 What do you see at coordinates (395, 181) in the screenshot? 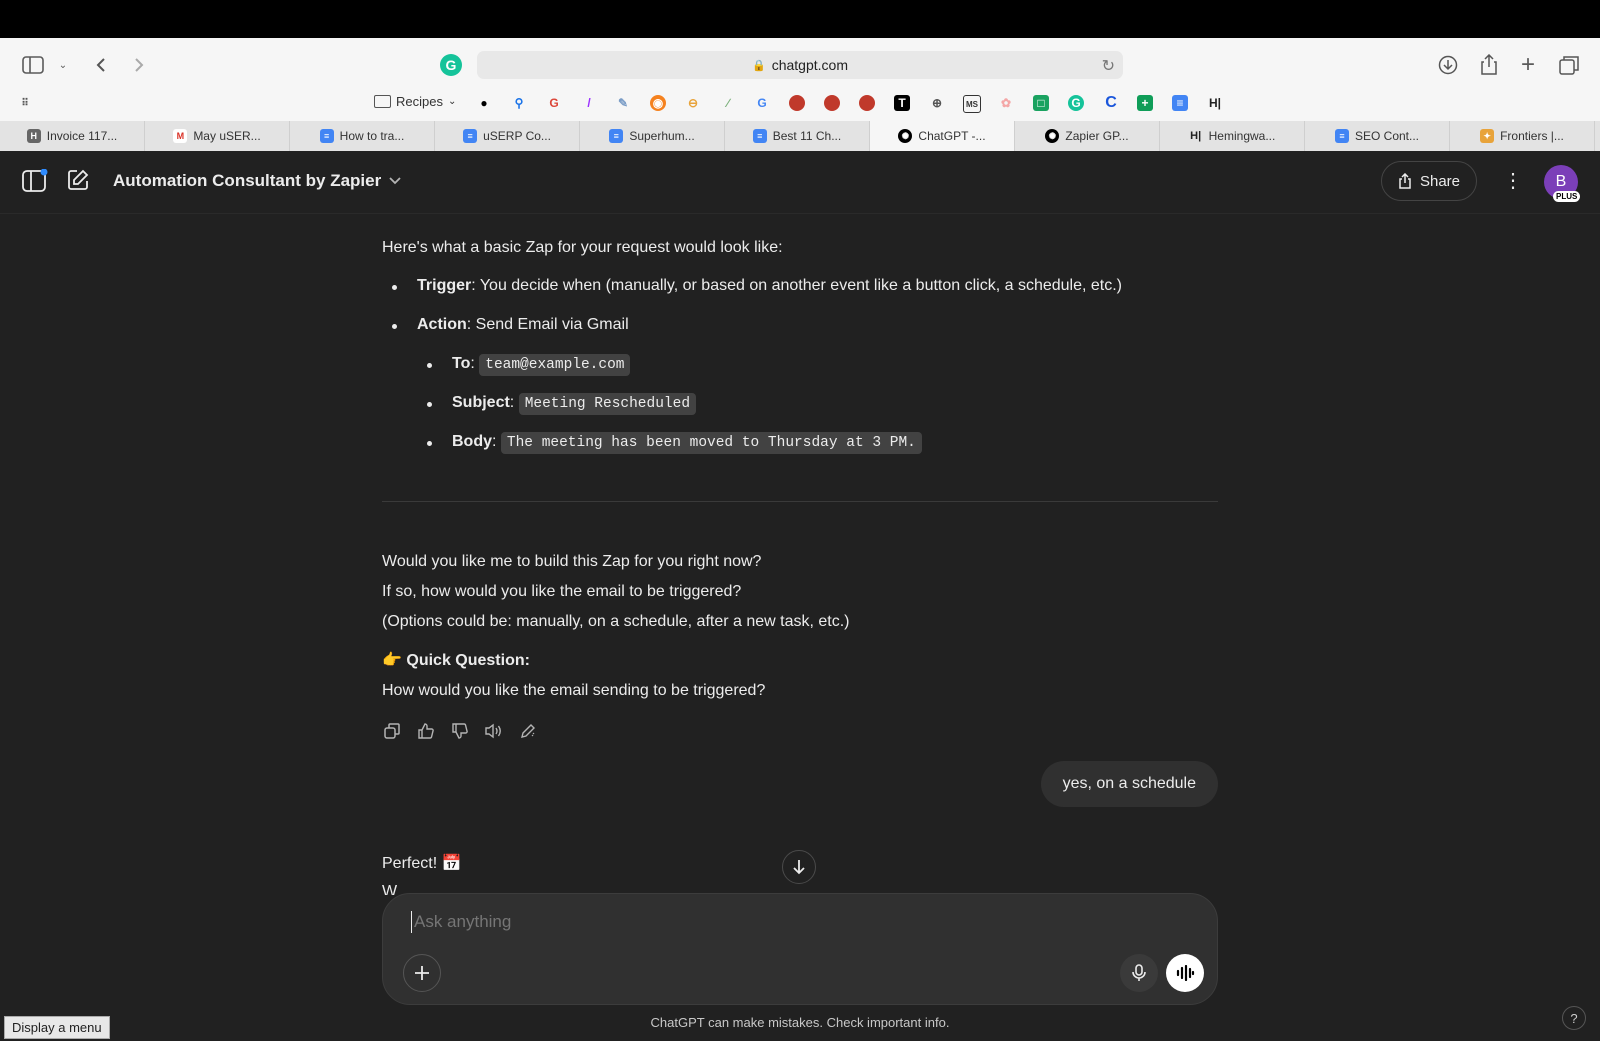
I see `chevron-down-icon` at bounding box center [395, 181].